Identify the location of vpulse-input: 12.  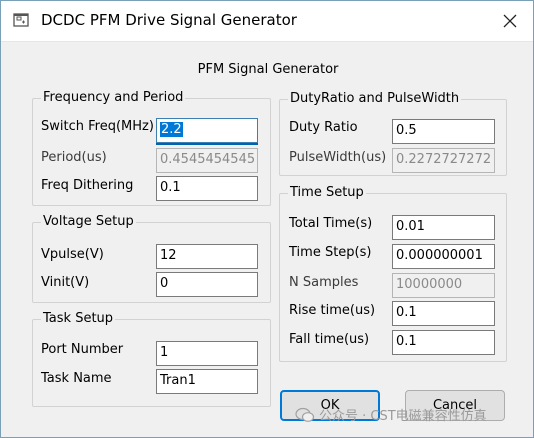
(207, 256).